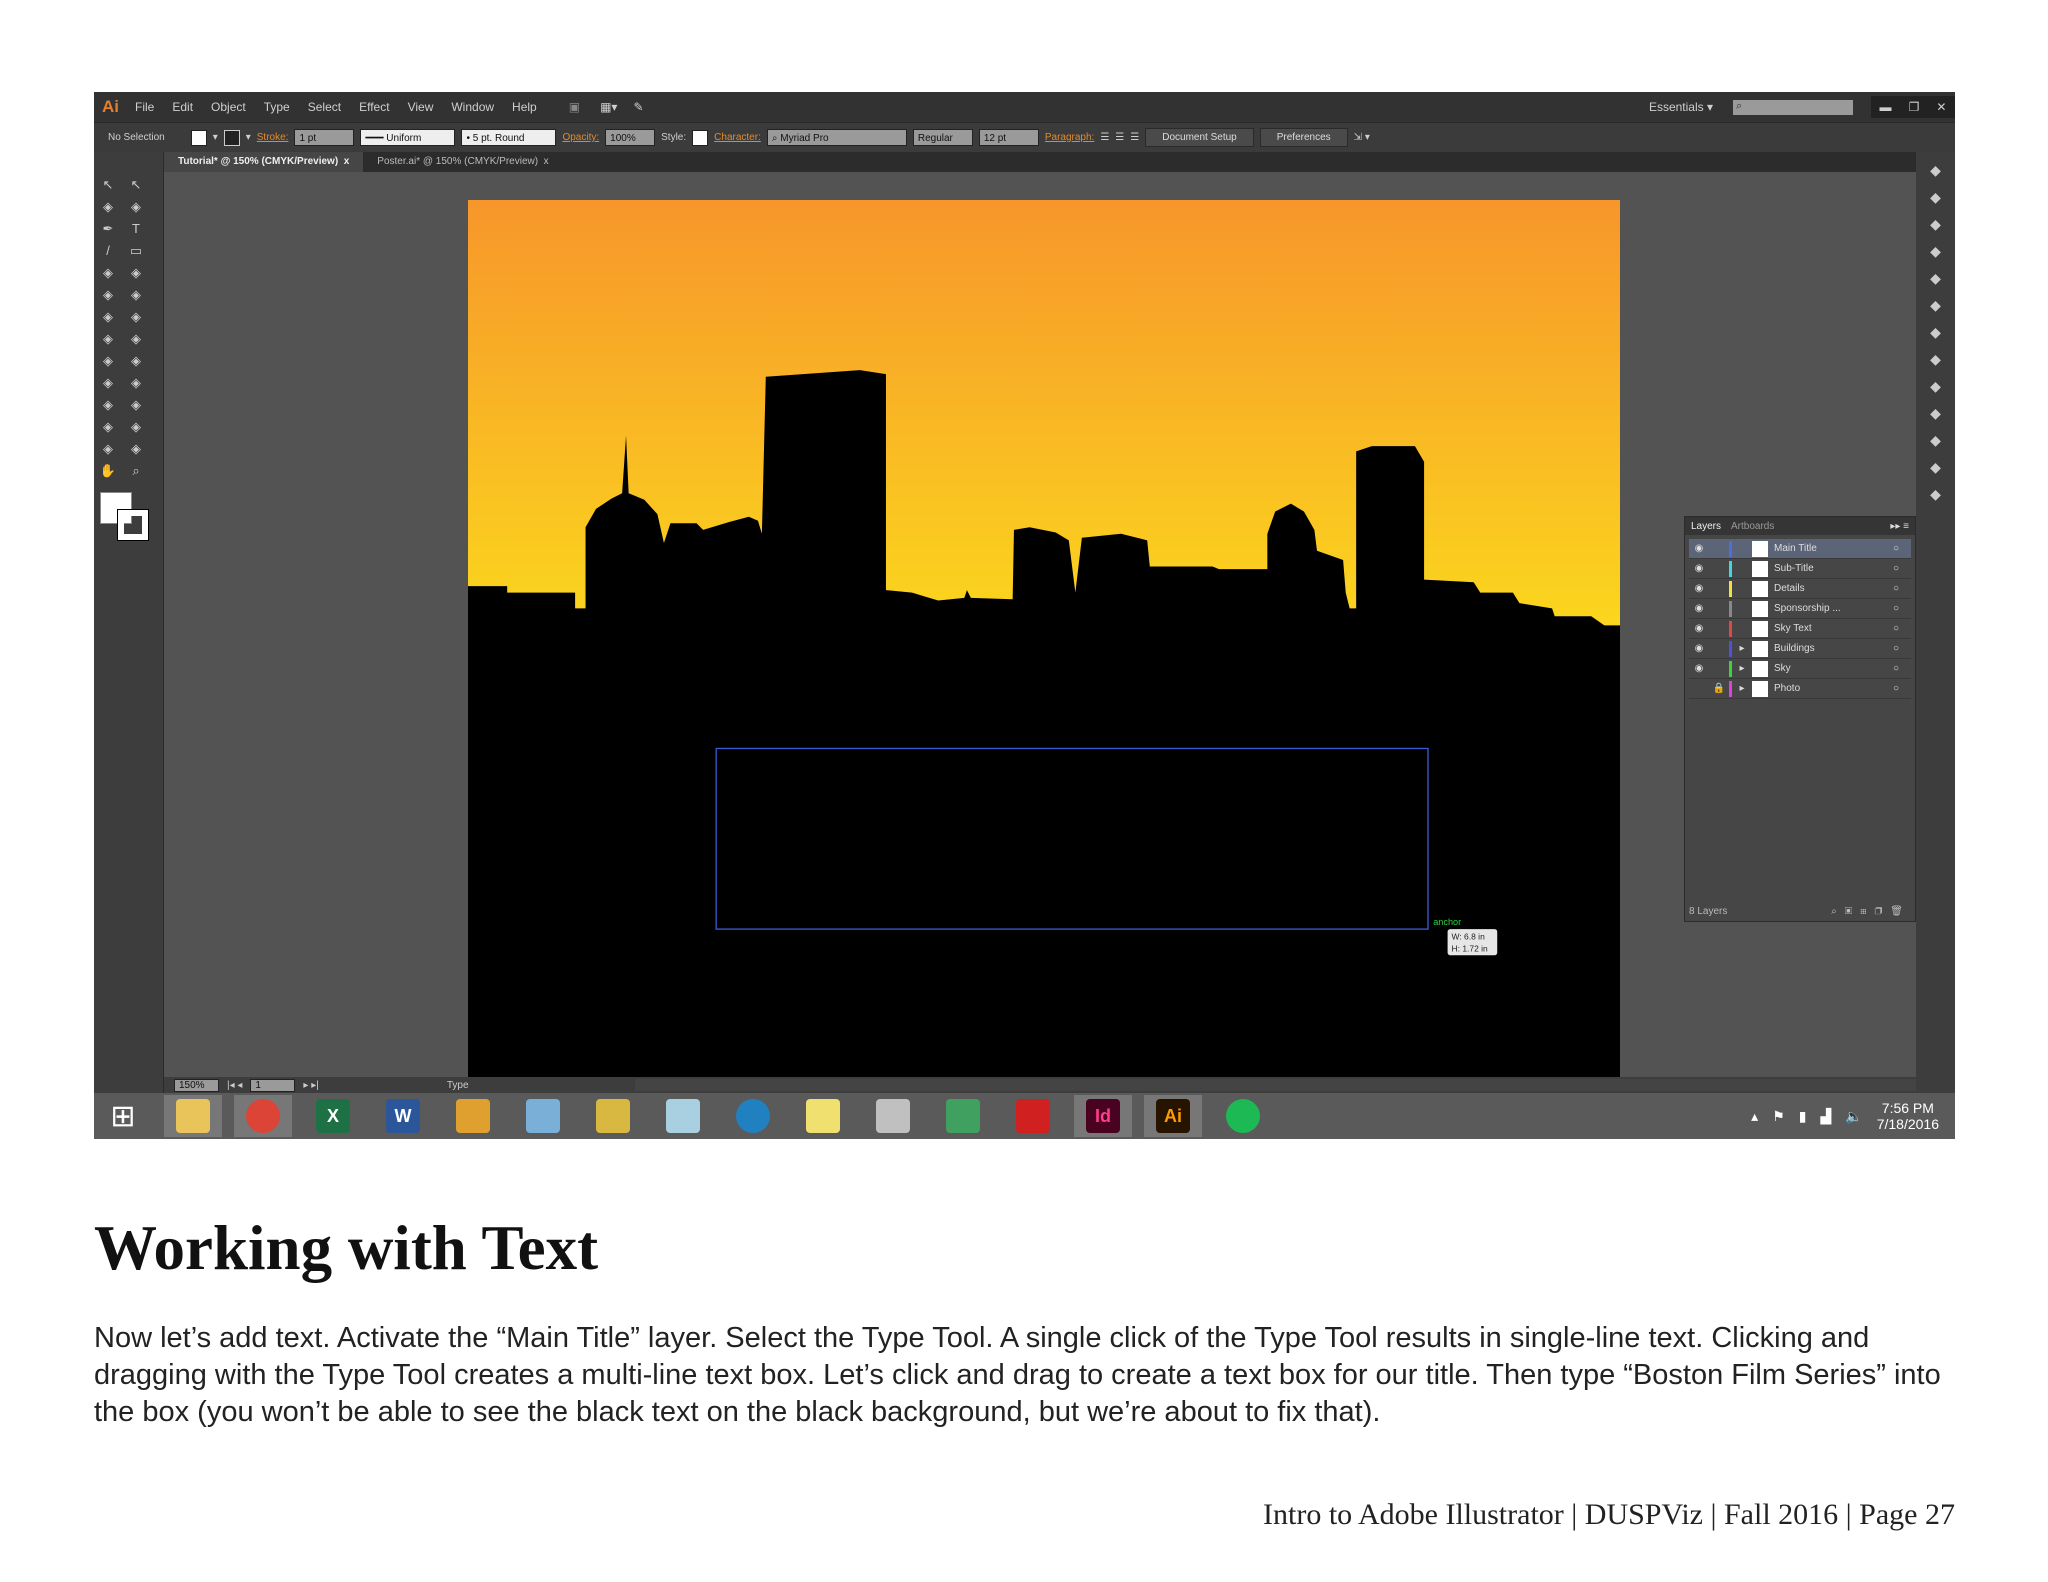  Describe the element at coordinates (1199, 137) in the screenshot. I see `document-setup-button: Document Setup` at that location.